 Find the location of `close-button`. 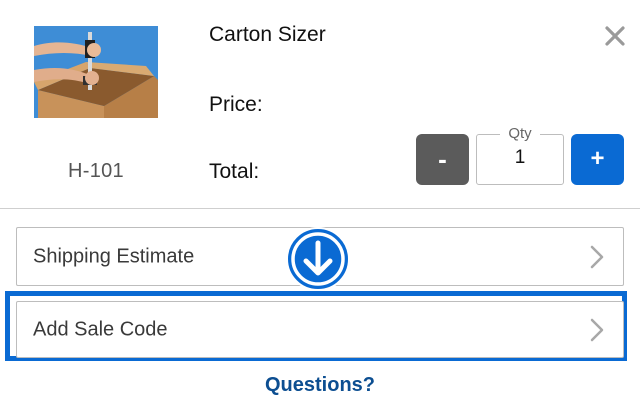

close-button is located at coordinates (615, 36).